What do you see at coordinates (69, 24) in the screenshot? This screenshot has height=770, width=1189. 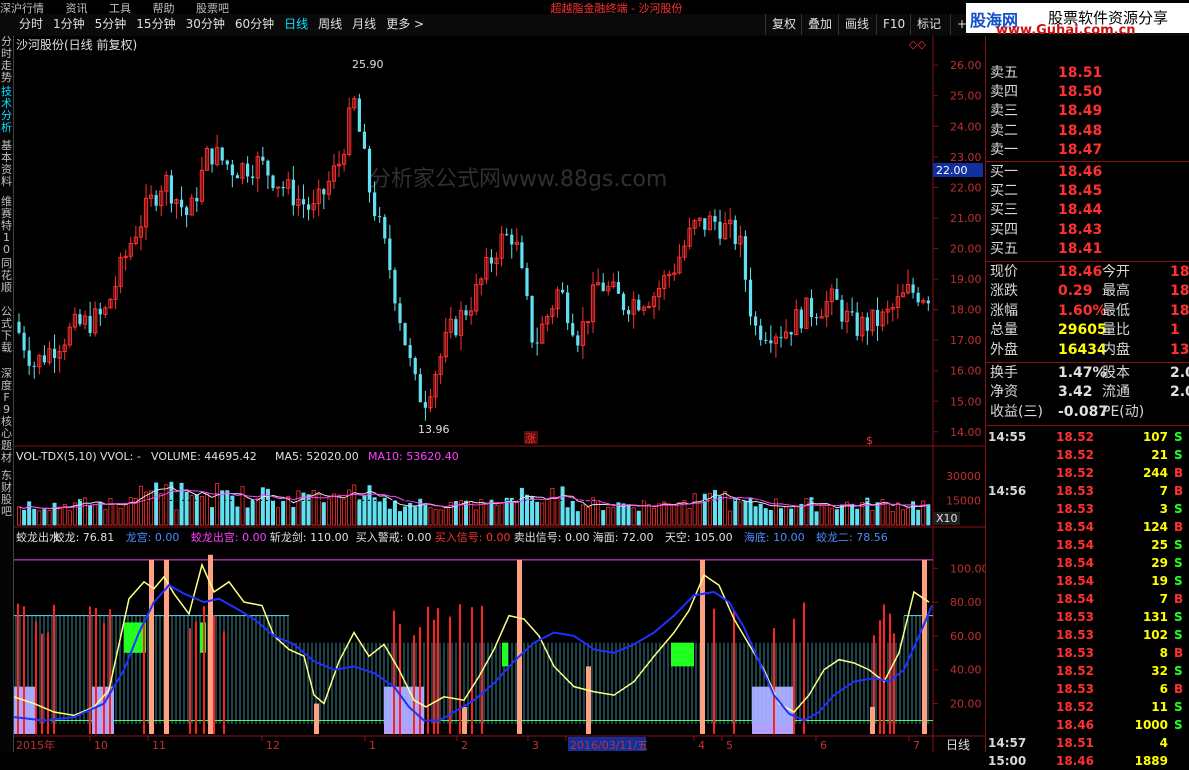 I see `tab-1: 1分钟` at bounding box center [69, 24].